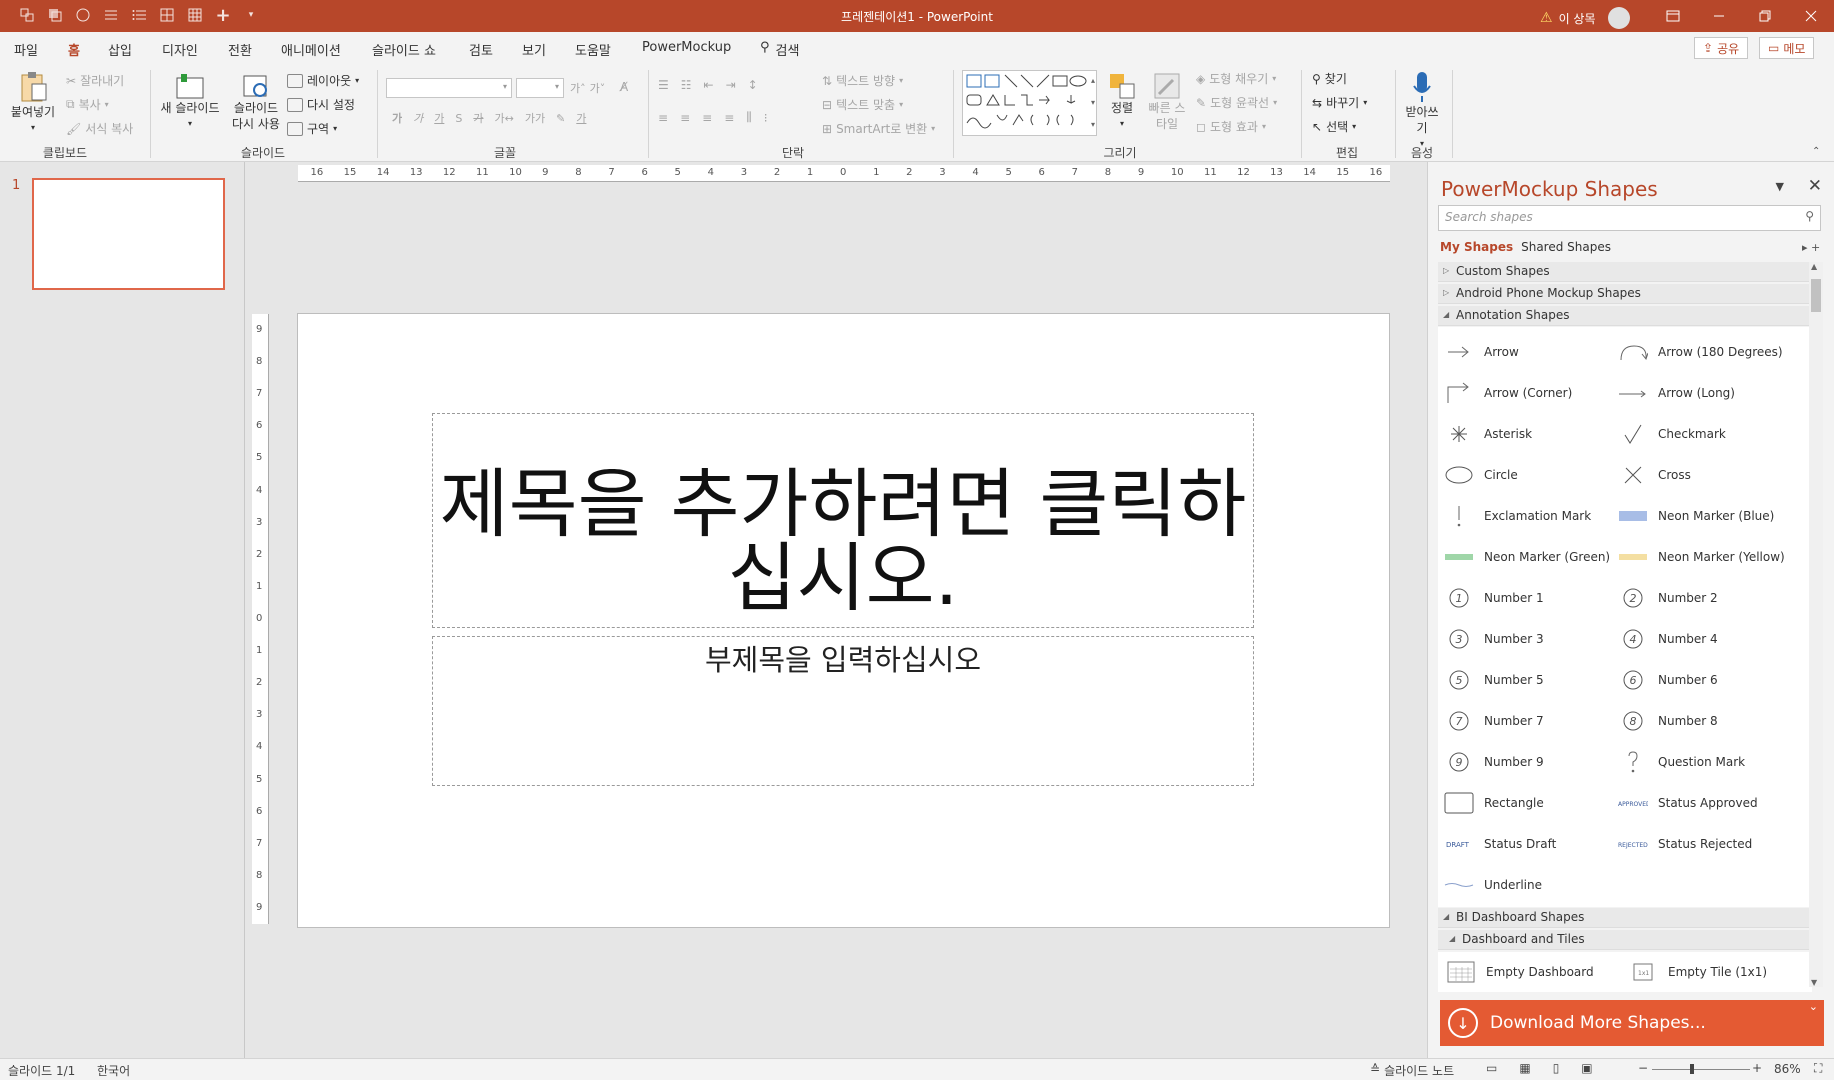  I want to click on align-right-icon: ≡, so click(707, 118).